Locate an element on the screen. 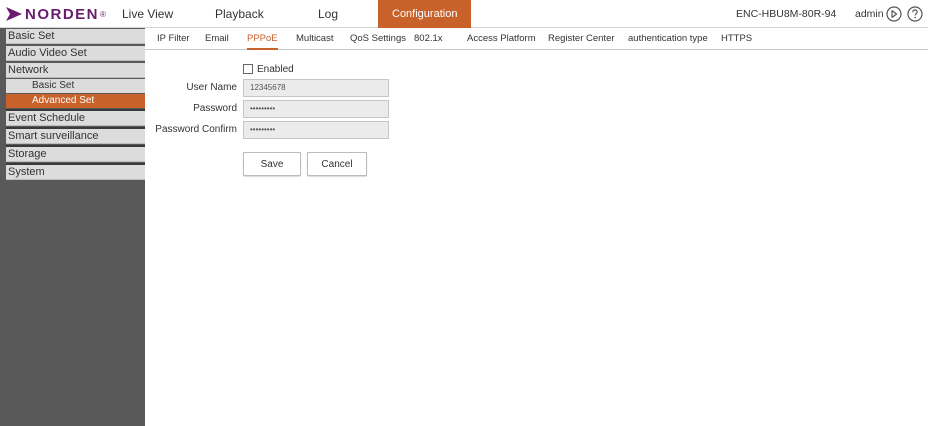 Image resolution: width=928 pixels, height=426 pixels. logo-arrow-icon is located at coordinates (14, 14).